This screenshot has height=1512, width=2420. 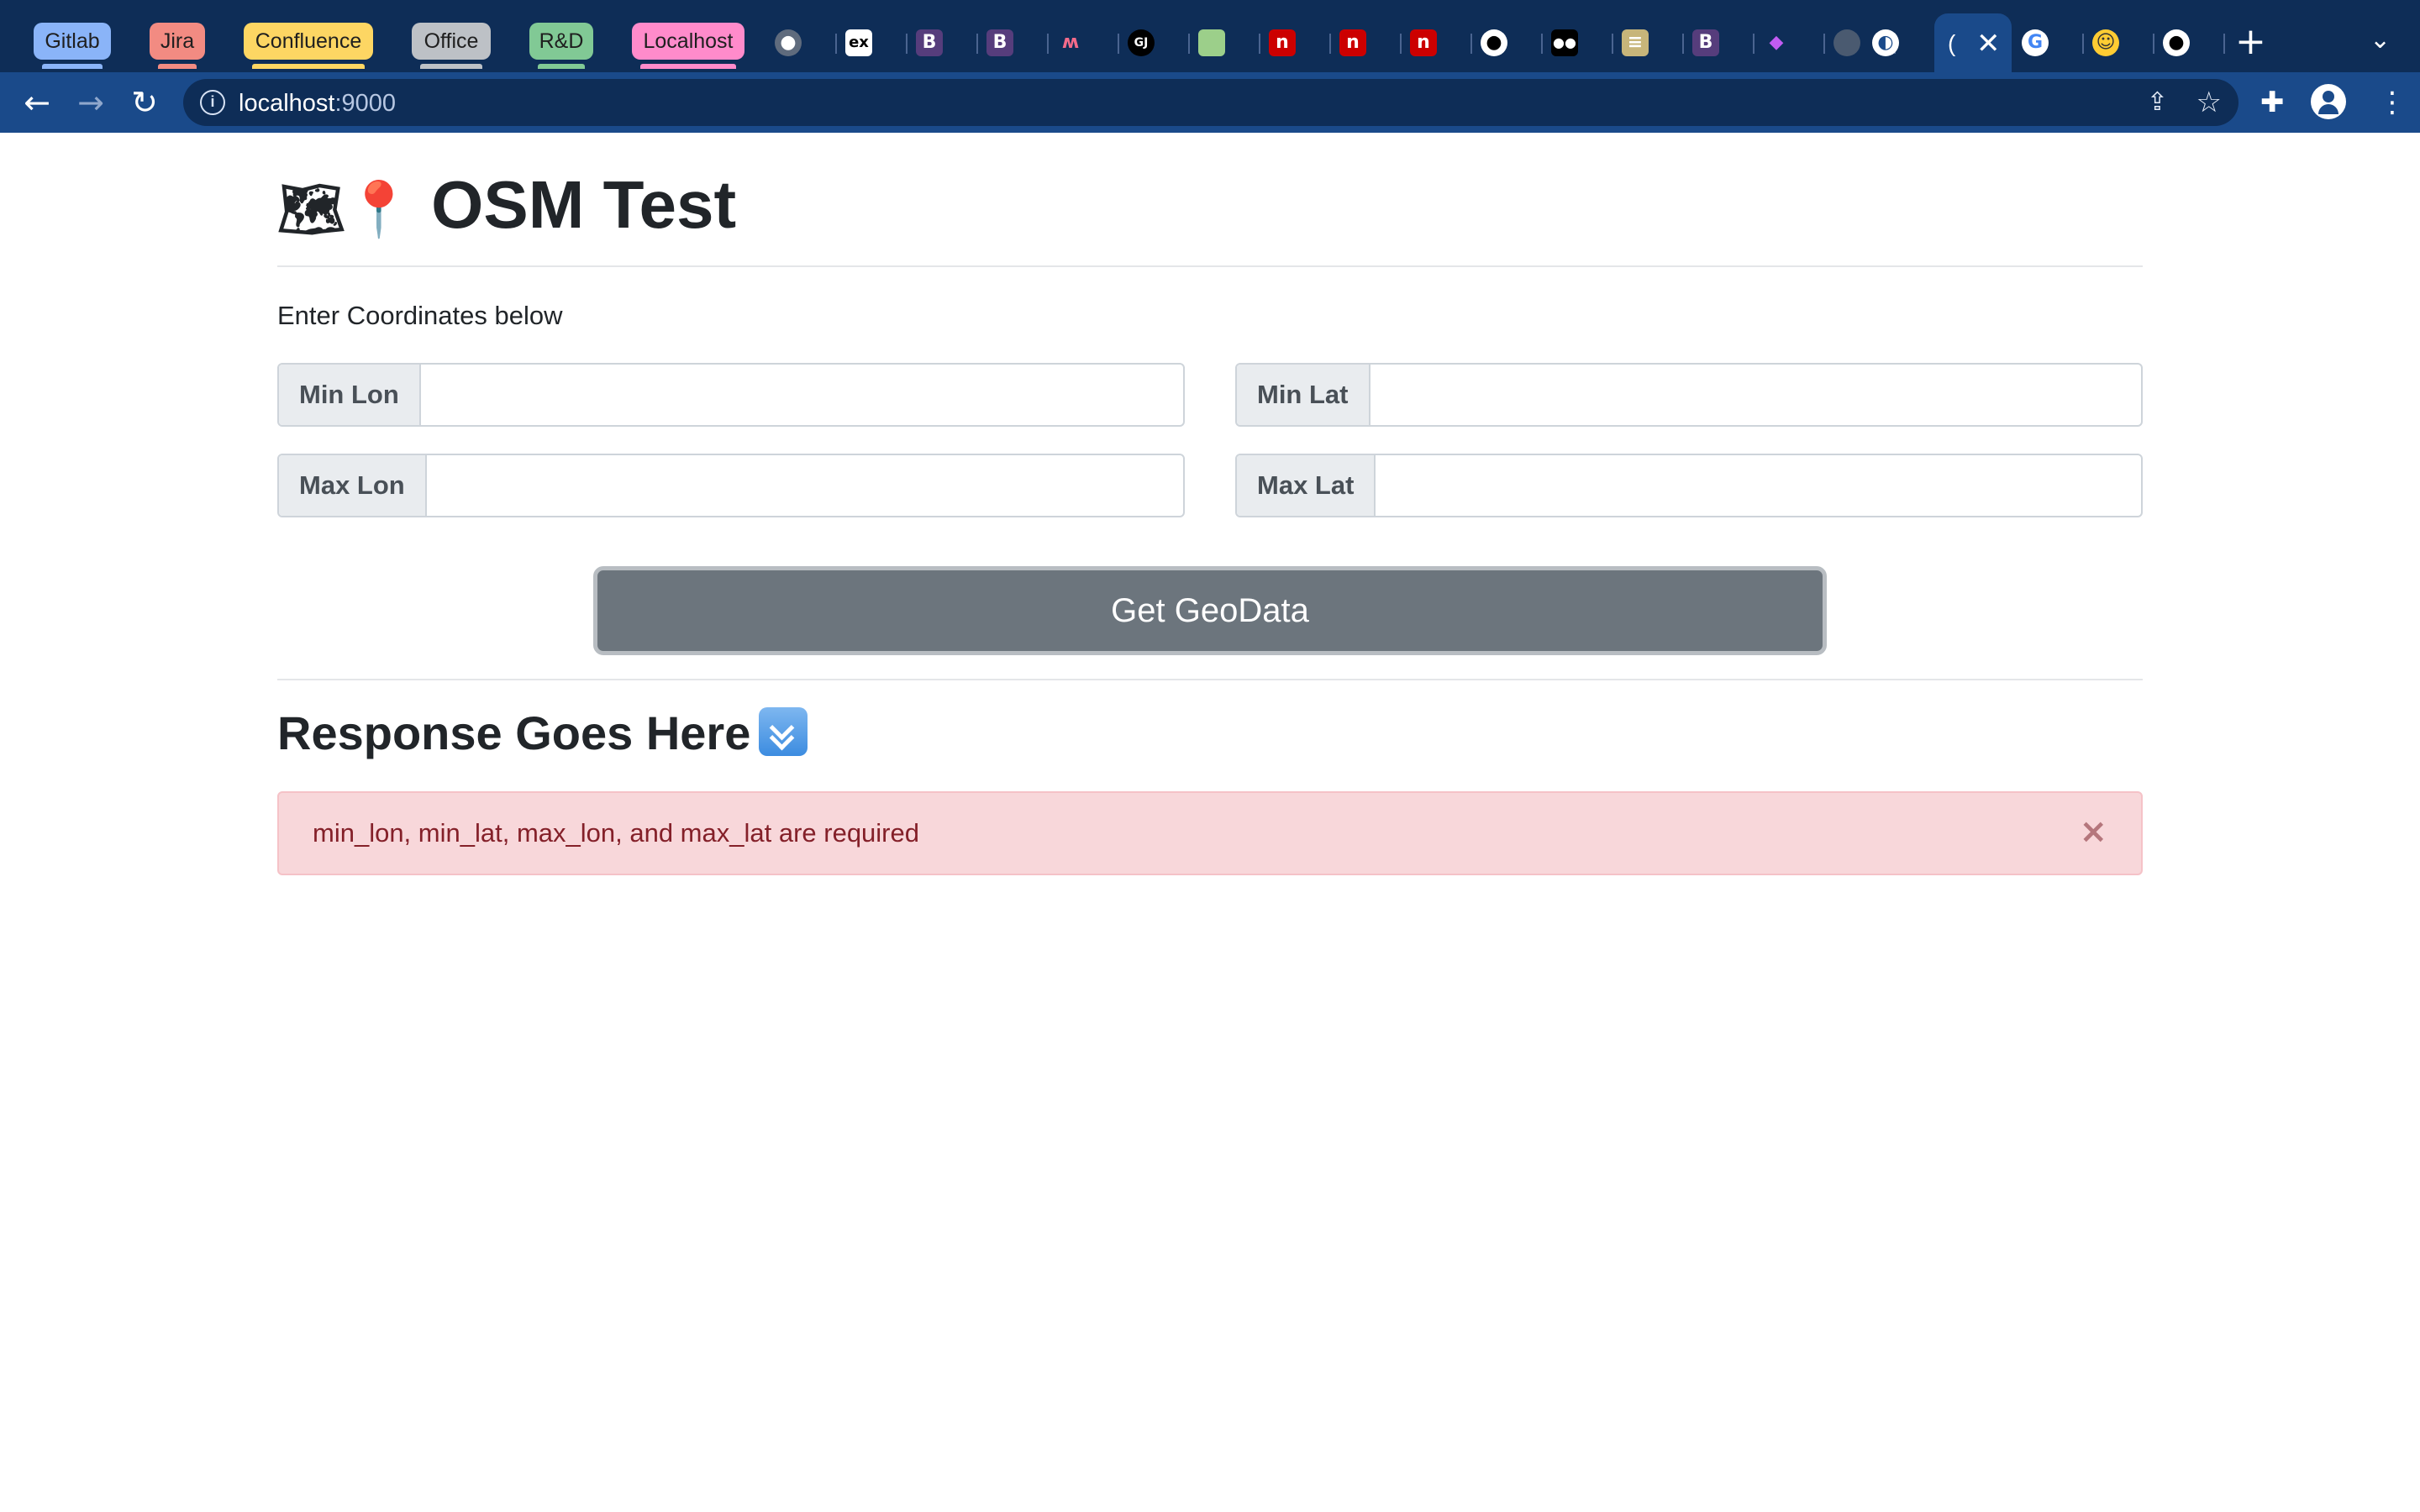 What do you see at coordinates (2036, 42) in the screenshot?
I see `google-icon: G` at bounding box center [2036, 42].